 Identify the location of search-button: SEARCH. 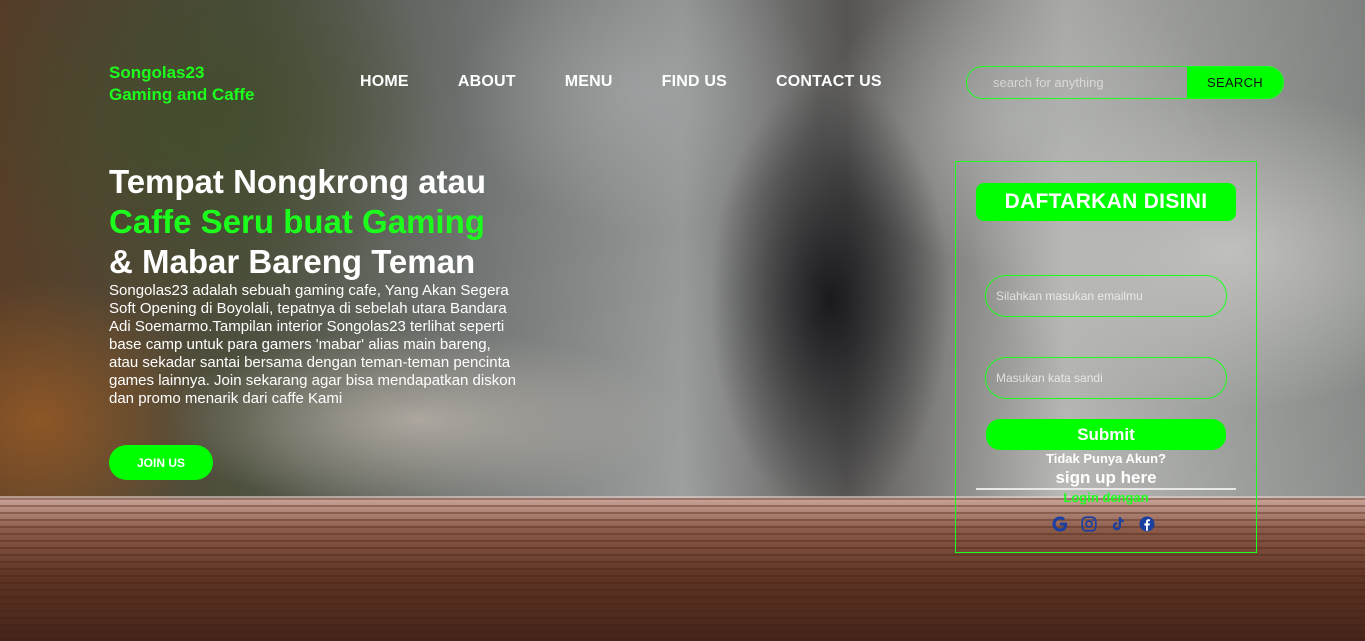
(1235, 82).